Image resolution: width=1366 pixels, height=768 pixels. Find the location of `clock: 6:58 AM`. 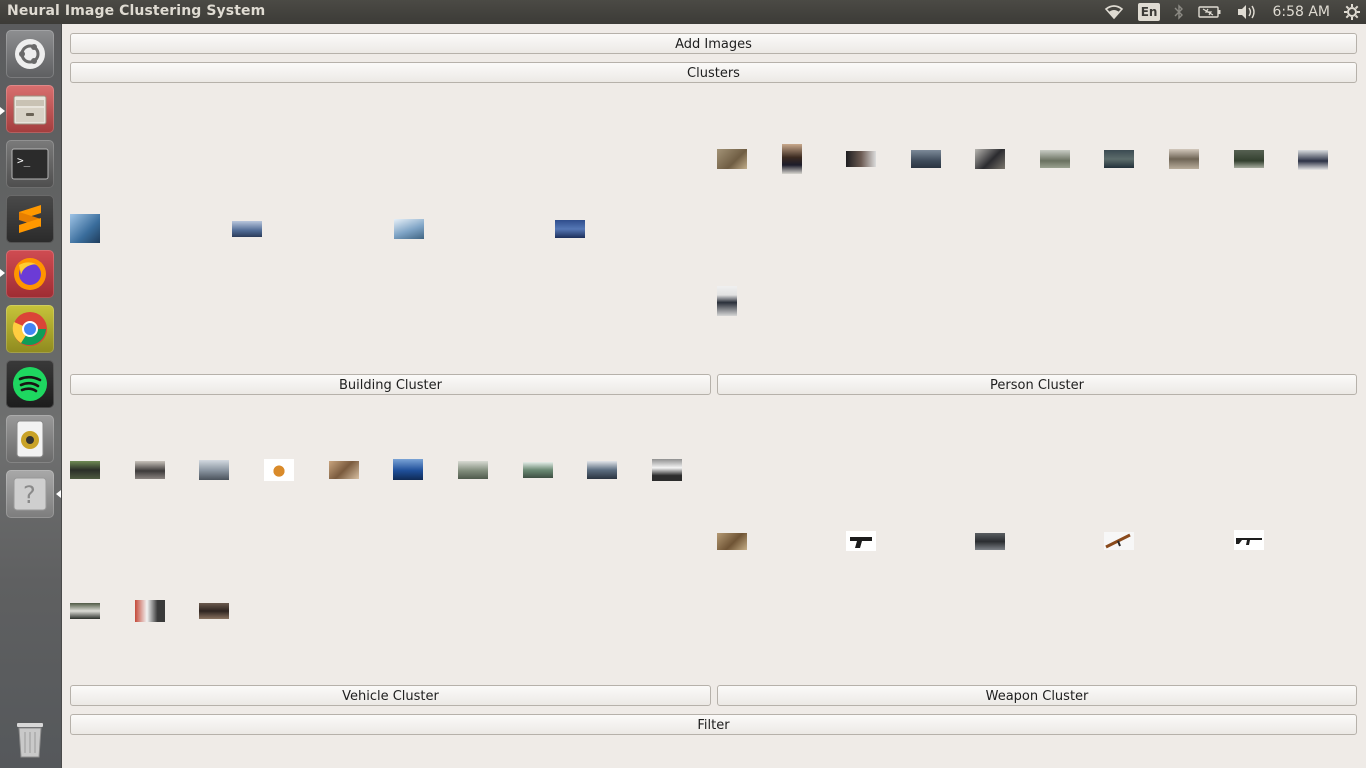

clock: 6:58 AM is located at coordinates (1301, 12).